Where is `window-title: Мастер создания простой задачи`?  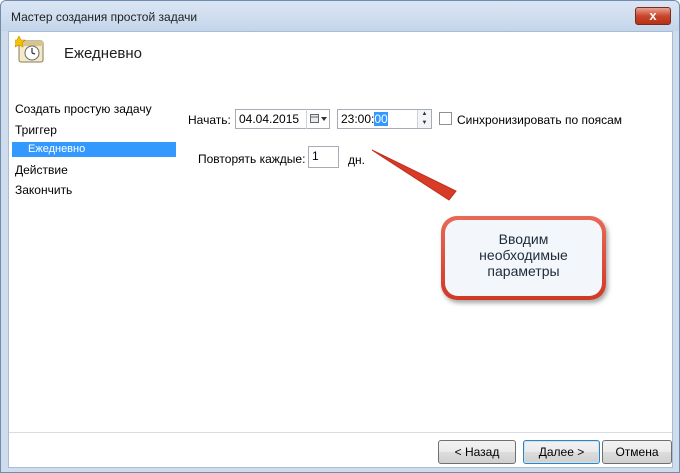
window-title: Мастер создания простой задачи is located at coordinates (104, 17).